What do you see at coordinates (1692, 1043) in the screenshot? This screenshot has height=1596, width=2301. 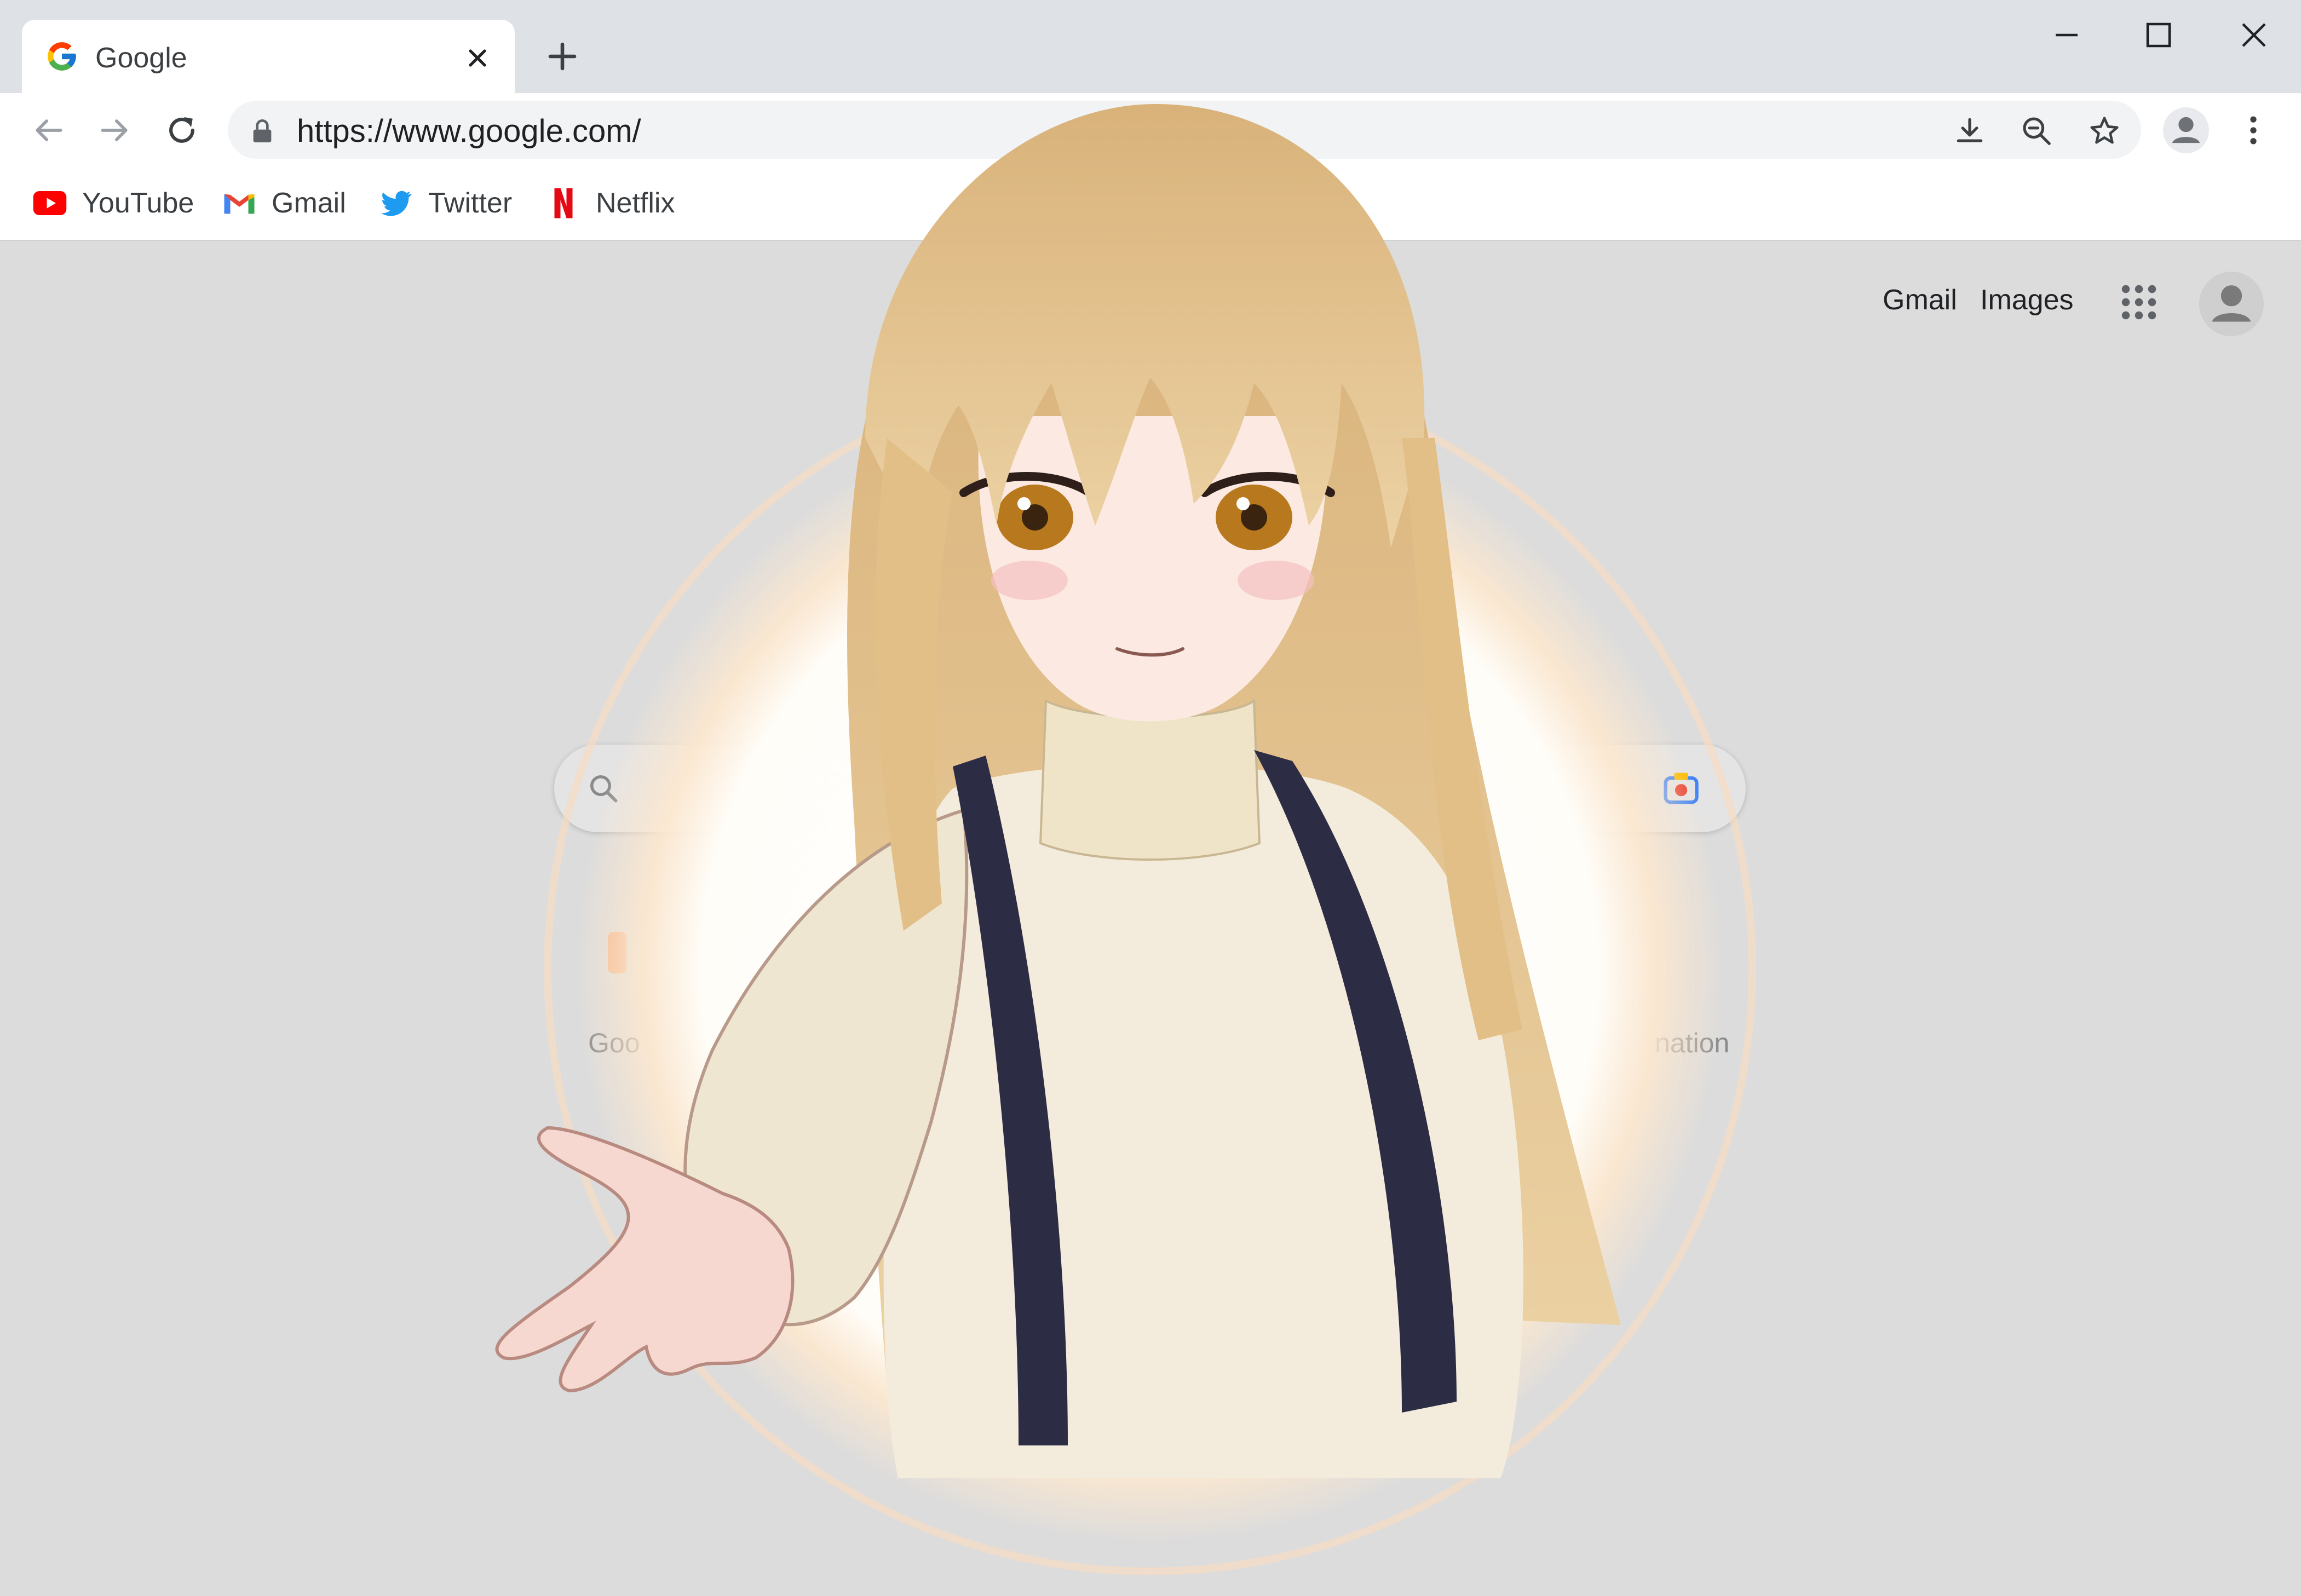 I see `shortcut-label-right: nation` at bounding box center [1692, 1043].